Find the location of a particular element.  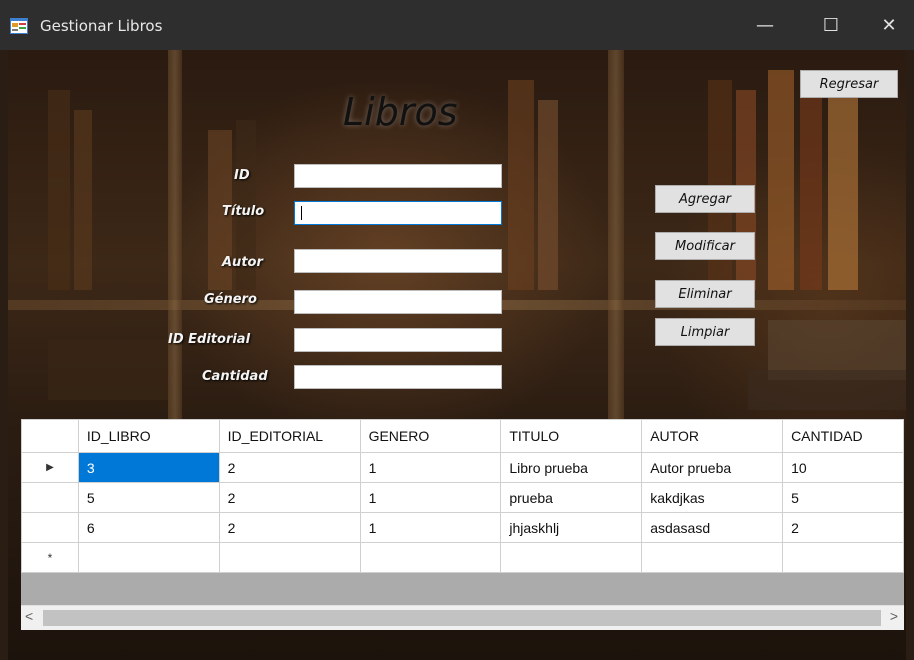

modificar-button: Modificar is located at coordinates (705, 246).